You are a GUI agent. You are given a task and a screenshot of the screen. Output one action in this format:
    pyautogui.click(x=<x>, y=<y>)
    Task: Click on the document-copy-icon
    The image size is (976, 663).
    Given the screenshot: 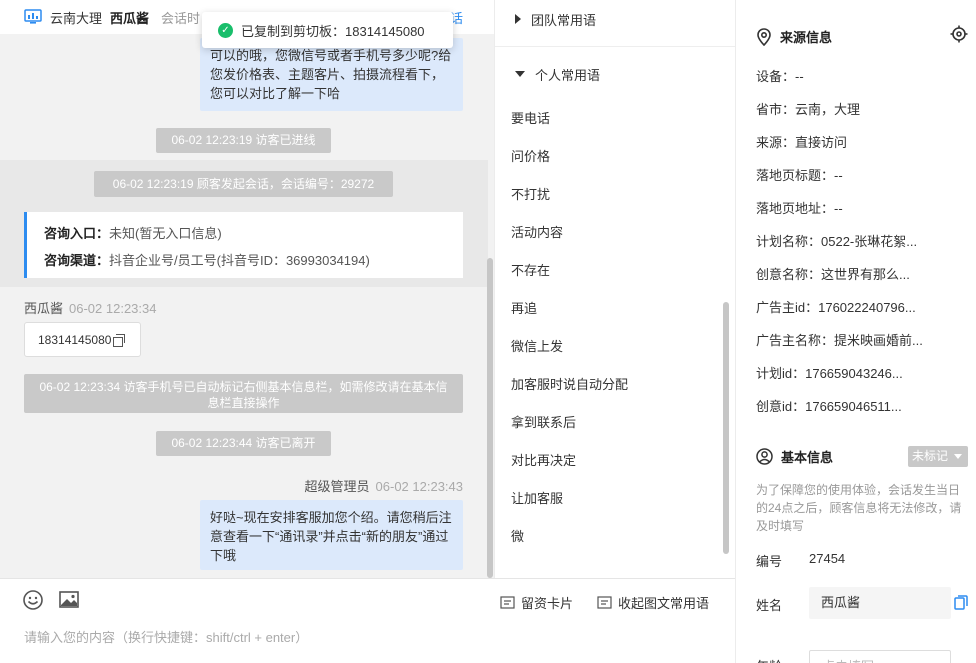 What is the action you would take?
    pyautogui.click(x=961, y=602)
    